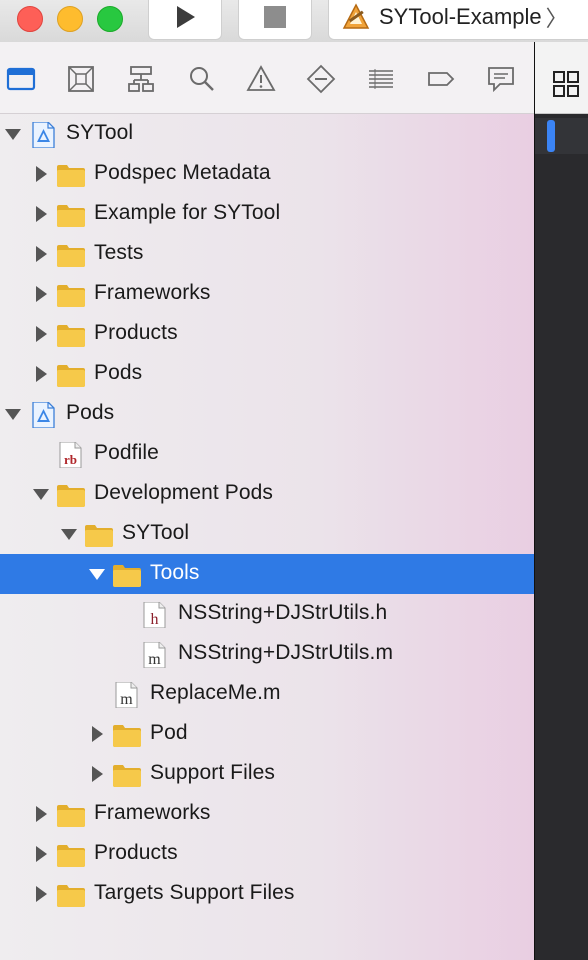 The image size is (588, 960). I want to click on tree-row: Support Files, so click(267, 774).